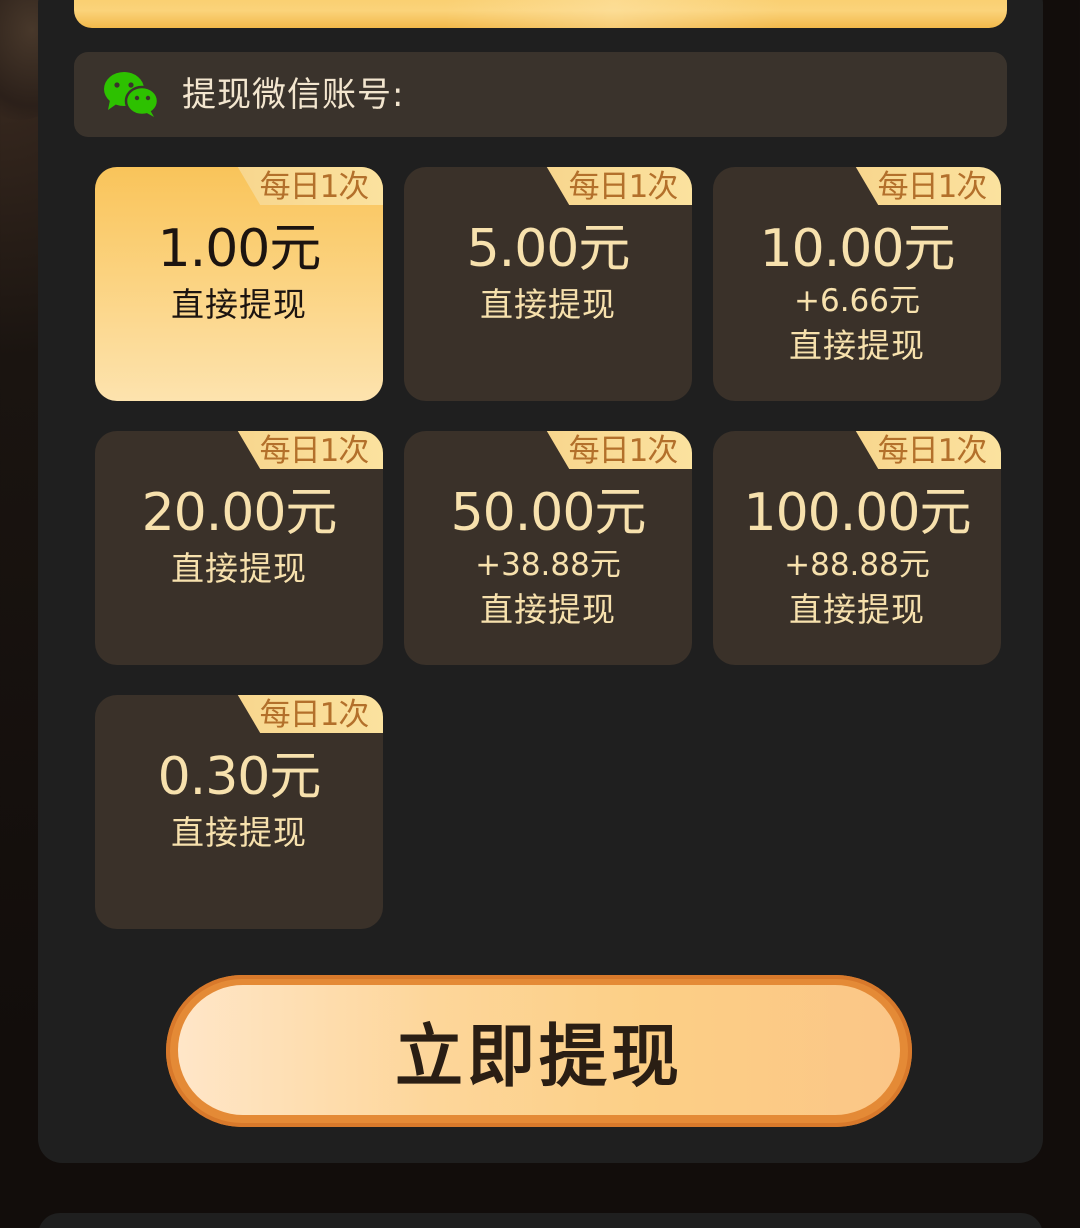  Describe the element at coordinates (239, 249) in the screenshot. I see `option-amount: 1.00元` at that location.